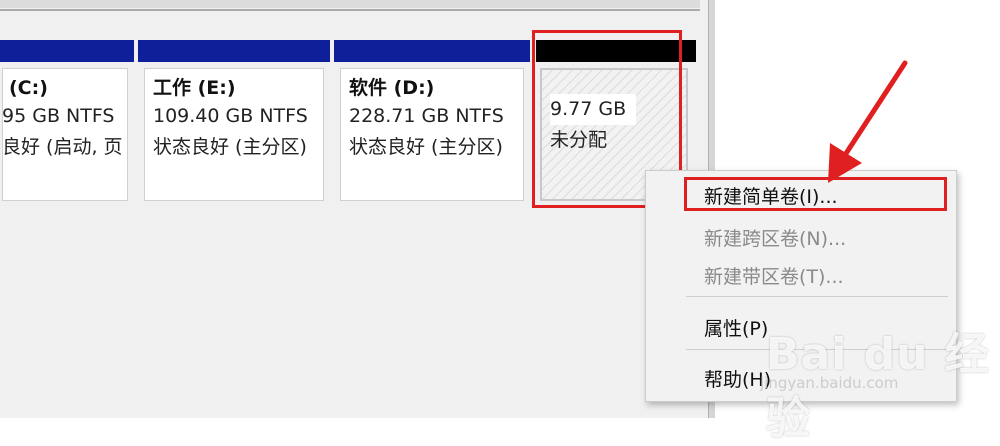 This screenshot has width=1000, height=446. Describe the element at coordinates (736, 327) in the screenshot. I see `menu-item-properties: 属性(P)` at that location.